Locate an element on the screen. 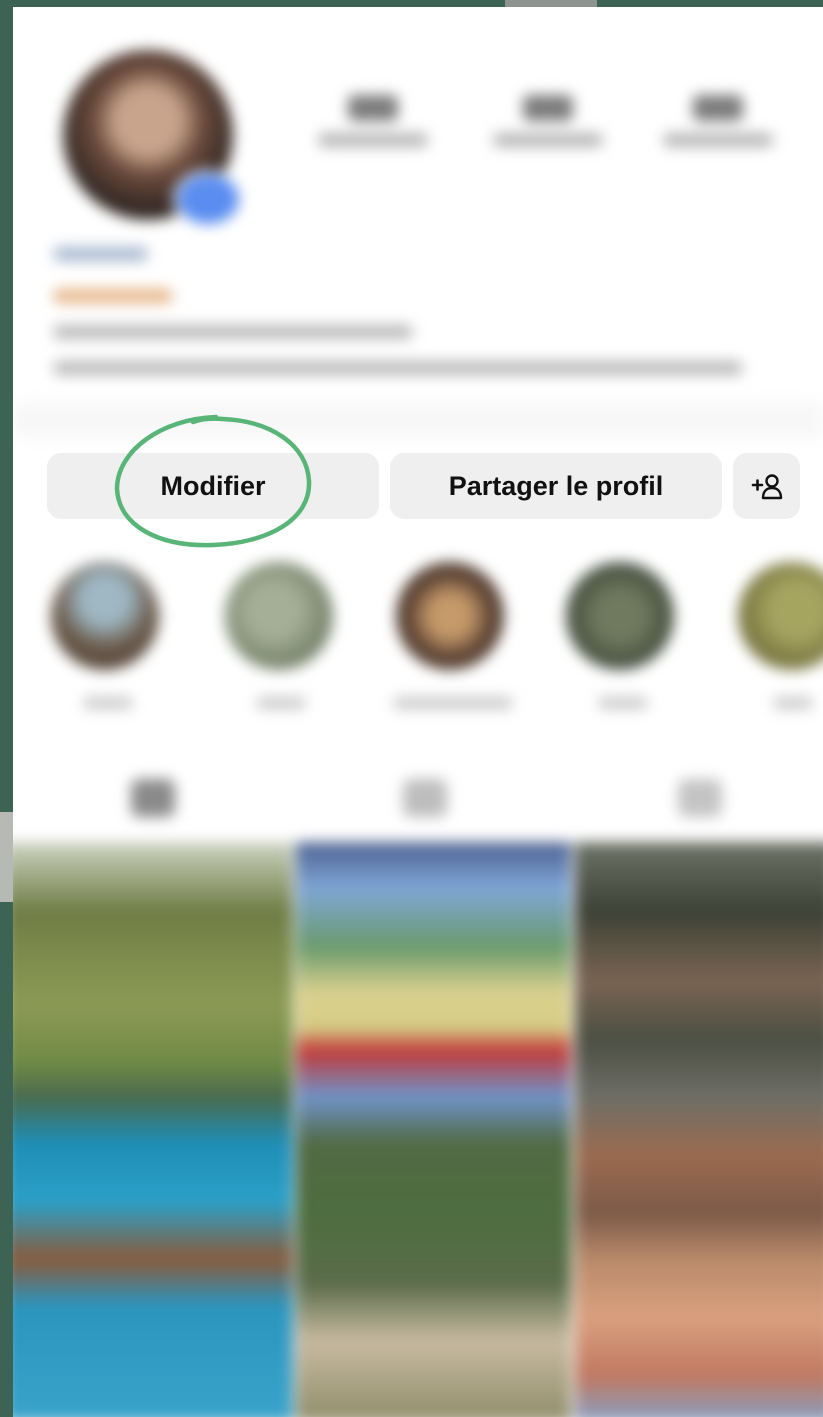 This screenshot has height=1417, width=823. stat-following is located at coordinates (718, 130).